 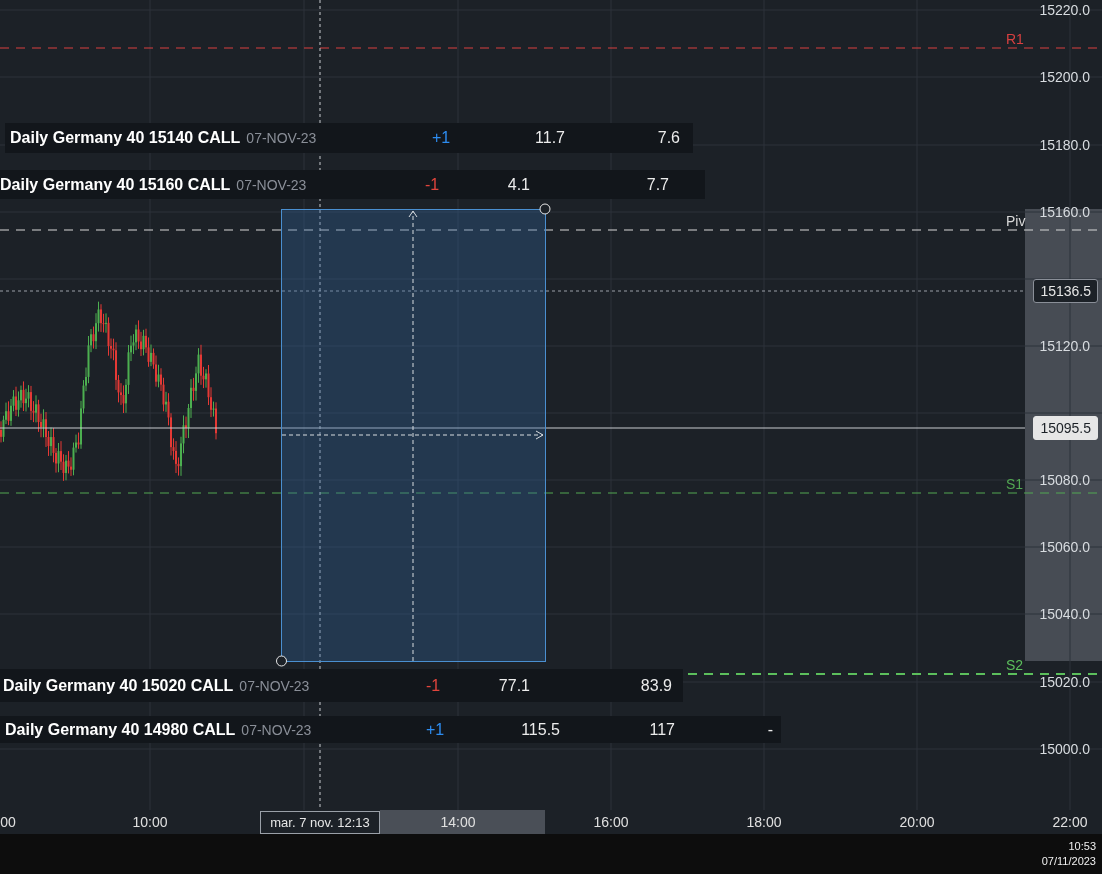 I want to click on price-label: 15220.0, so click(x=1064, y=10).